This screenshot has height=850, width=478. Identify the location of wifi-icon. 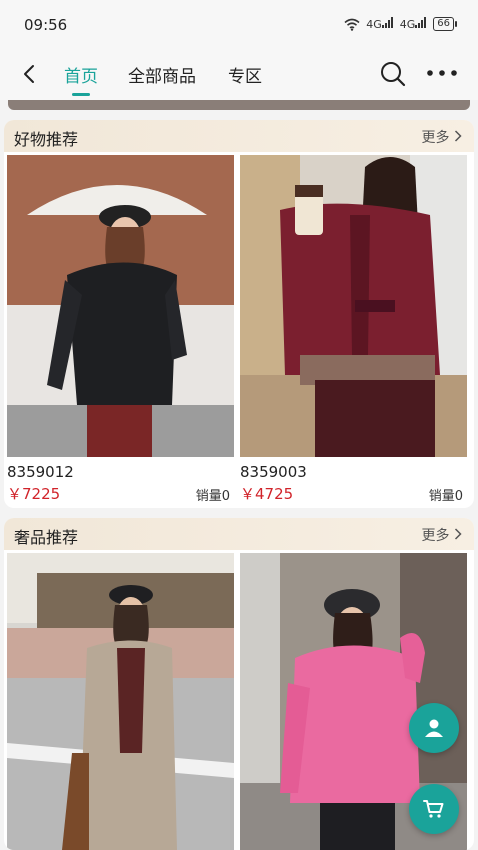
(352, 24).